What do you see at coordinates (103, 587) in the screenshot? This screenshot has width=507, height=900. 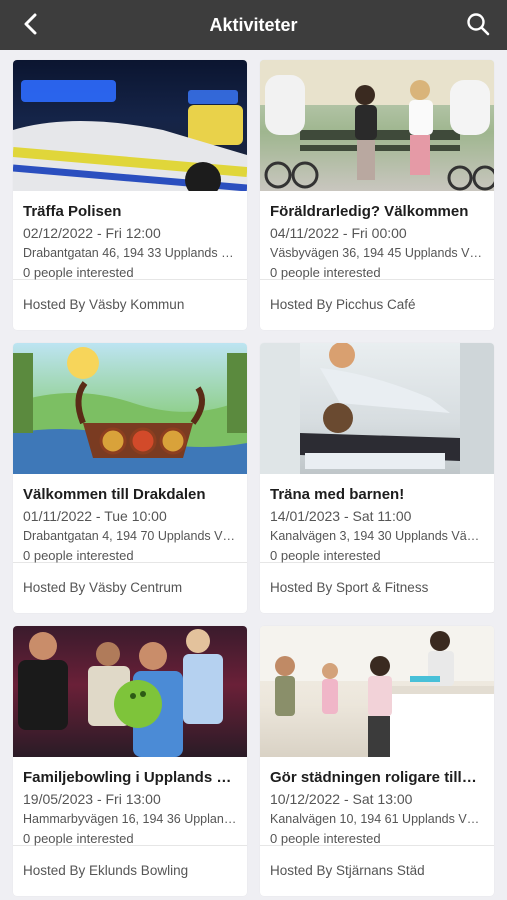 I see `event-host: Hosted By Väsby Centrum` at bounding box center [103, 587].